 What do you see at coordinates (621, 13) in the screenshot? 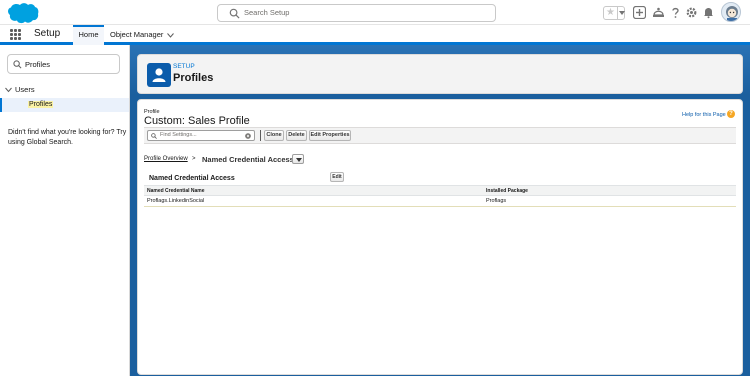
I see `favorites-dropdown-icon` at bounding box center [621, 13].